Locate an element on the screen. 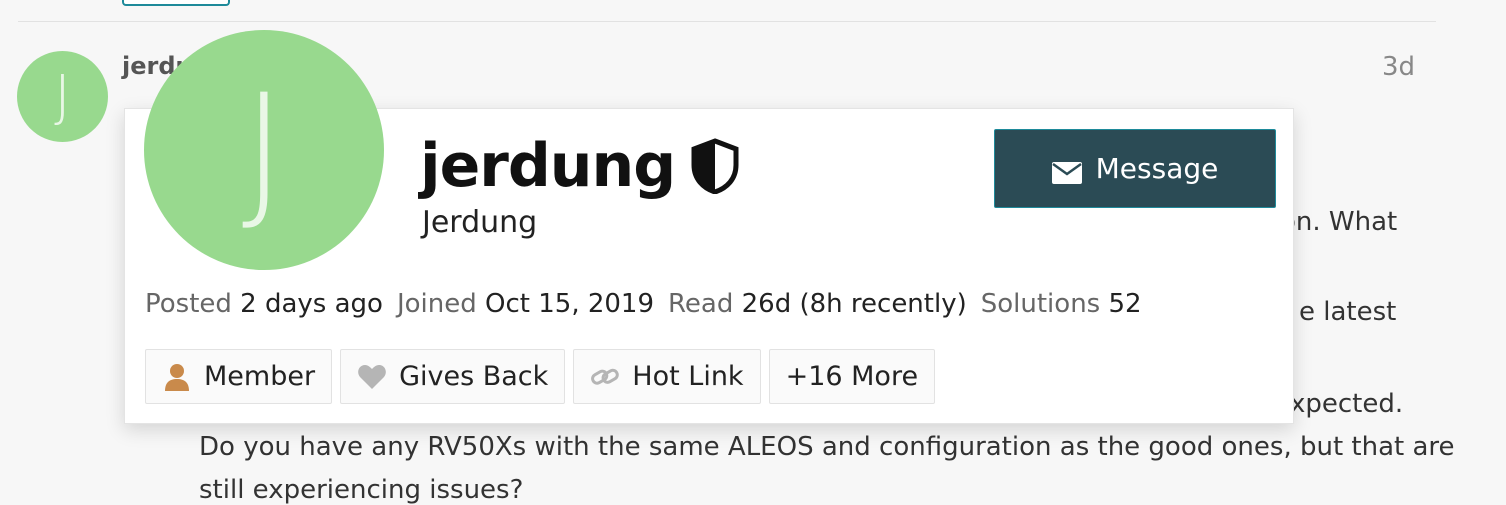 The height and width of the screenshot is (505, 1506). stat-posted-label: Posted is located at coordinates (188, 304).